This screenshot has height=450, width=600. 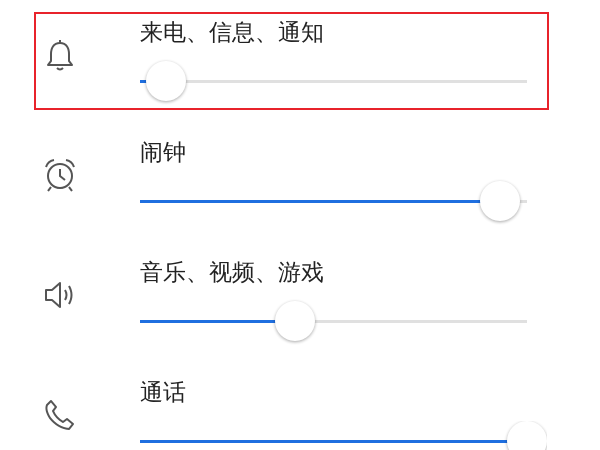 I want to click on volume-label: 音乐、视频、游戏, so click(x=232, y=273).